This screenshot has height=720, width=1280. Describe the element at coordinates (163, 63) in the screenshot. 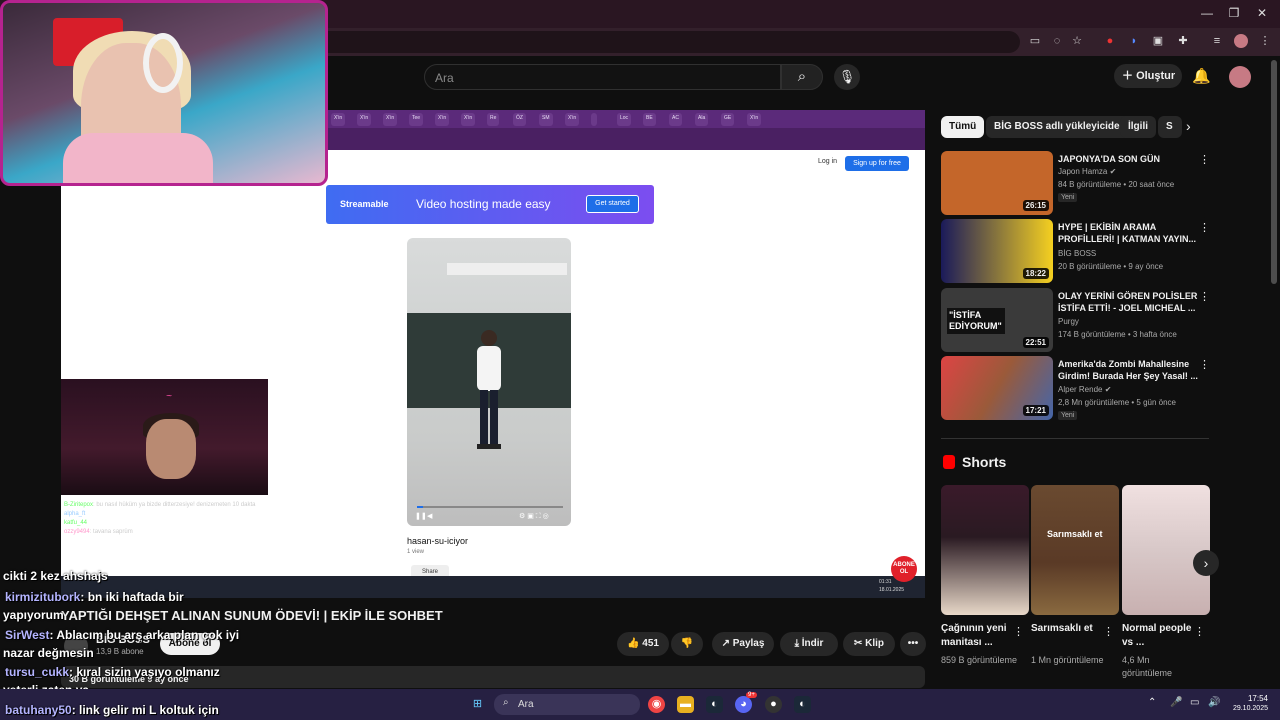

I see `headphones` at that location.